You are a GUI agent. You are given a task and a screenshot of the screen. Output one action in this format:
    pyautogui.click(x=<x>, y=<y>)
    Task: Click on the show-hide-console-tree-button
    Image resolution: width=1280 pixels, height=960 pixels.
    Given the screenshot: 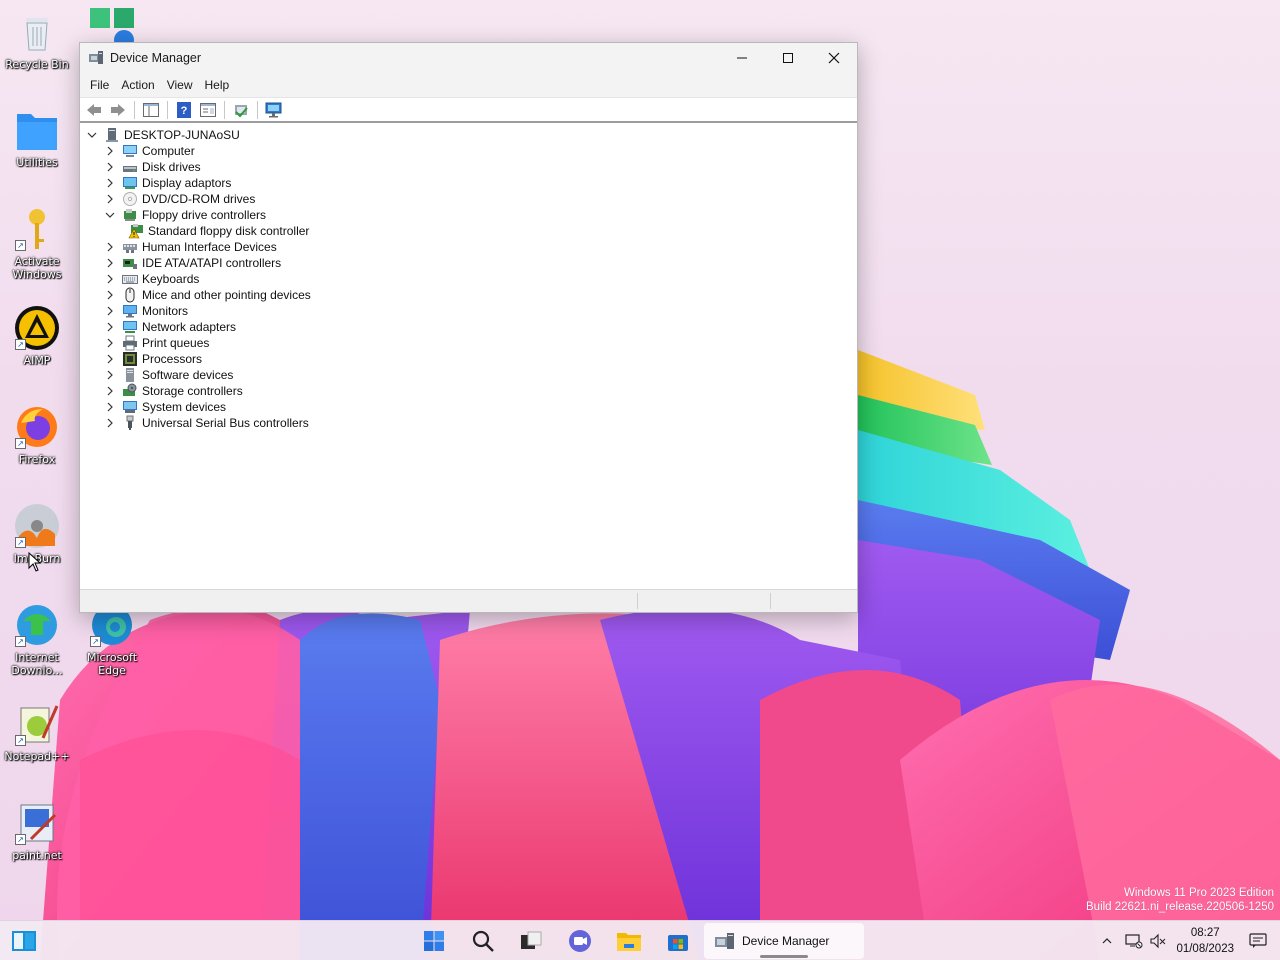 What is the action you would take?
    pyautogui.click(x=151, y=110)
    